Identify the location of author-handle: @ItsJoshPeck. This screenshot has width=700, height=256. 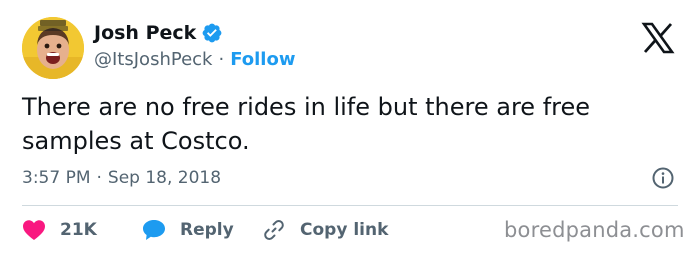
(153, 59).